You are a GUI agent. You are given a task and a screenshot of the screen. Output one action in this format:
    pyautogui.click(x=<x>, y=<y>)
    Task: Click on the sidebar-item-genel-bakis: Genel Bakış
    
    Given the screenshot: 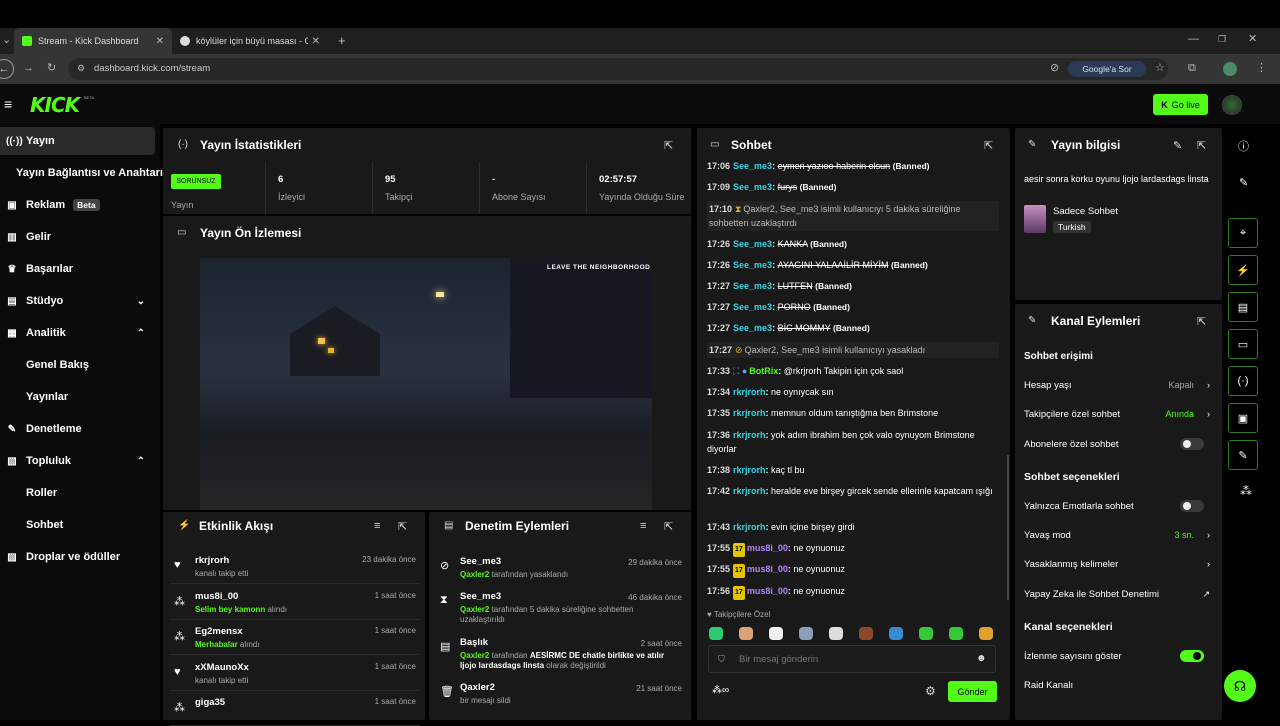 What is the action you would take?
    pyautogui.click(x=77, y=365)
    